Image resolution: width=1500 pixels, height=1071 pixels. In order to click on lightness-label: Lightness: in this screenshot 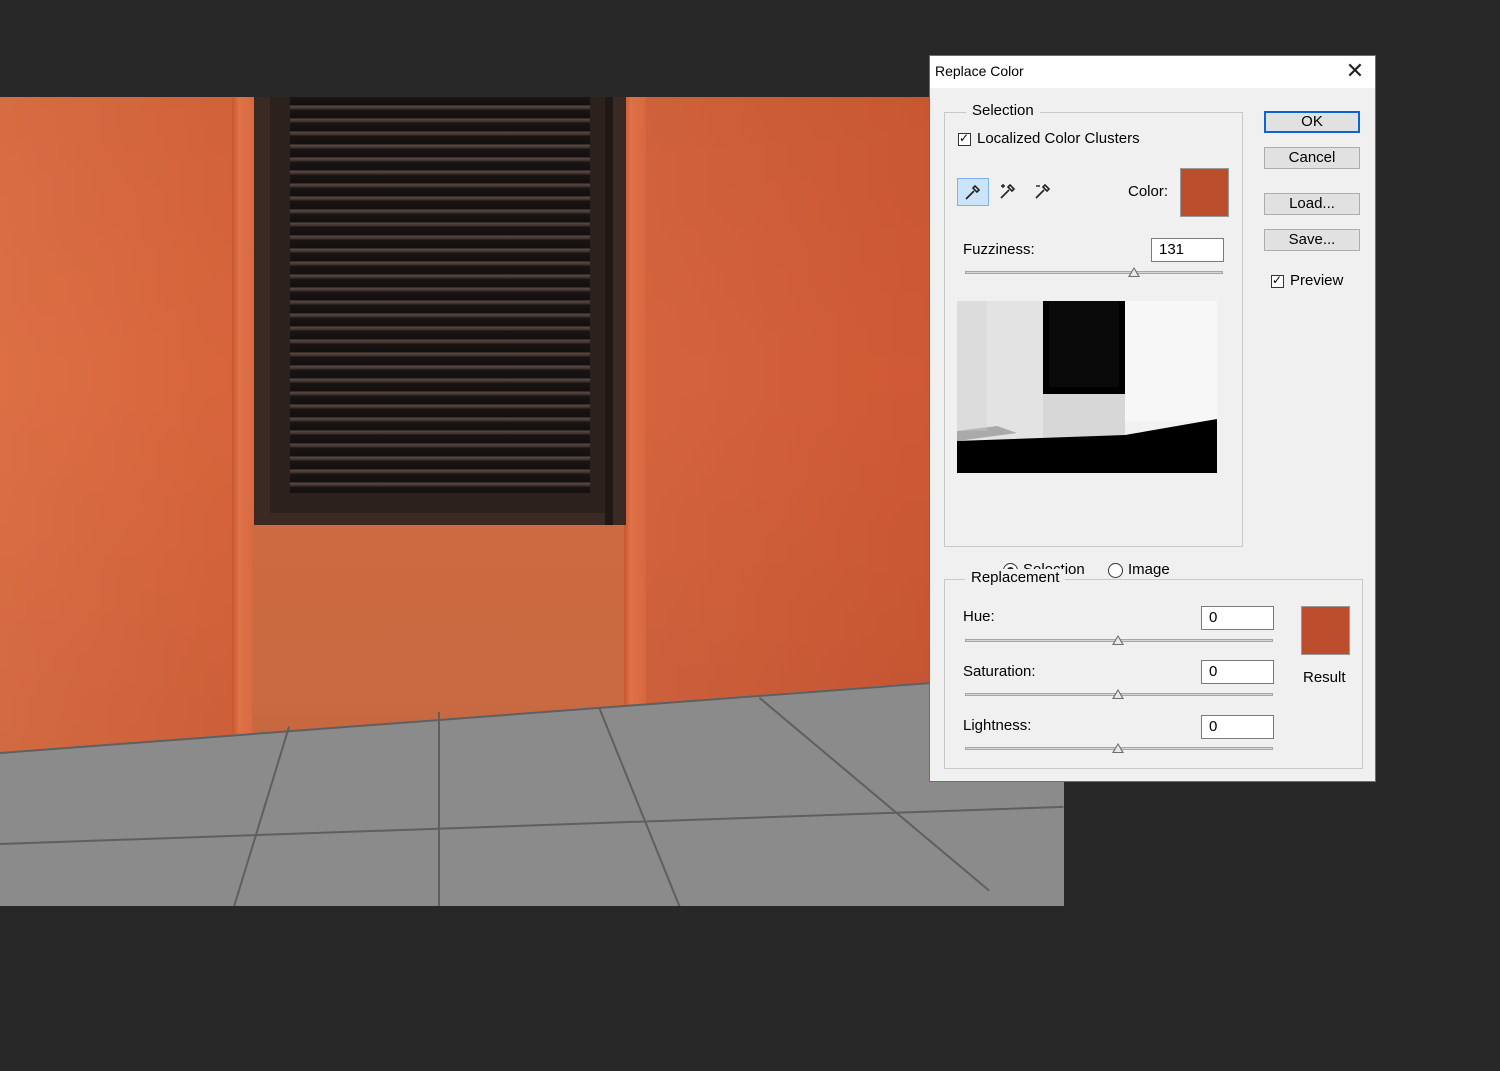, I will do `click(997, 725)`.